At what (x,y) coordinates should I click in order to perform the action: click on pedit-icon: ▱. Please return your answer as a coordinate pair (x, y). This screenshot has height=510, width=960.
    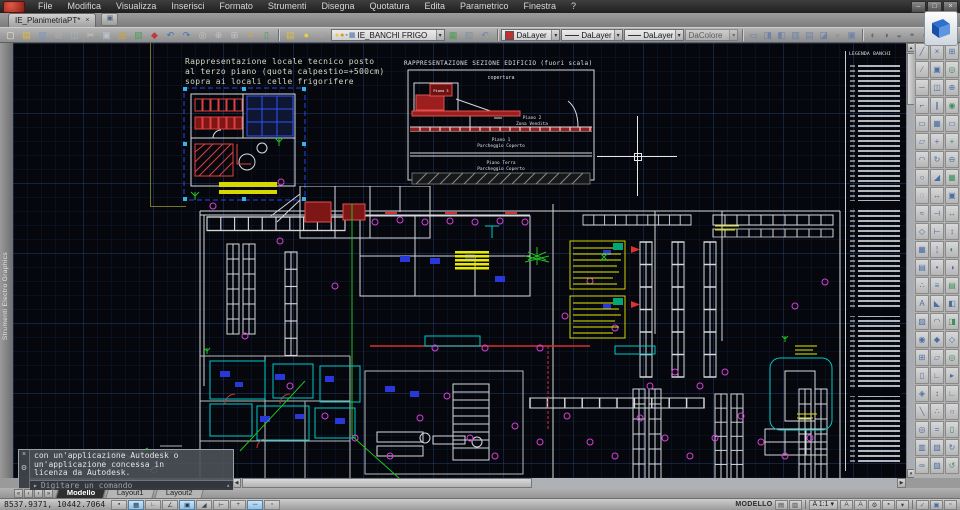
    Looking at the image, I should click on (937, 357).